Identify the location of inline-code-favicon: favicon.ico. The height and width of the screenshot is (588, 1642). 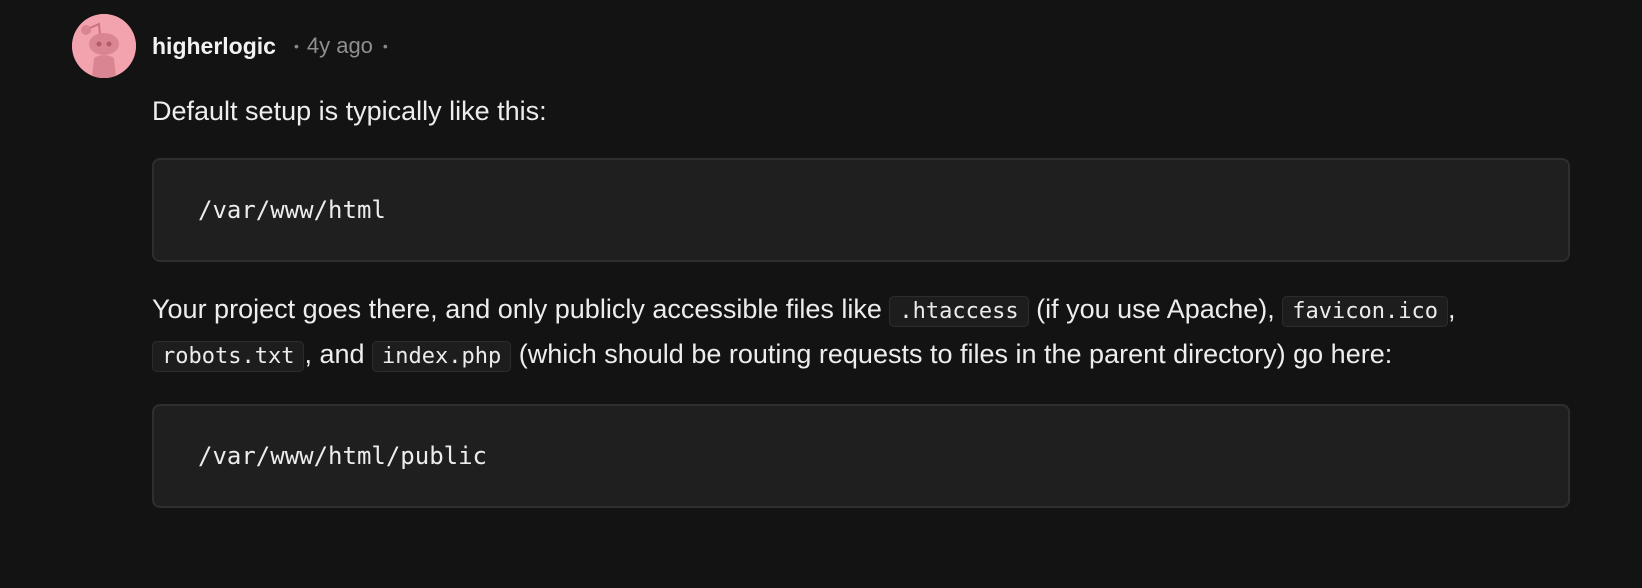
(1365, 311).